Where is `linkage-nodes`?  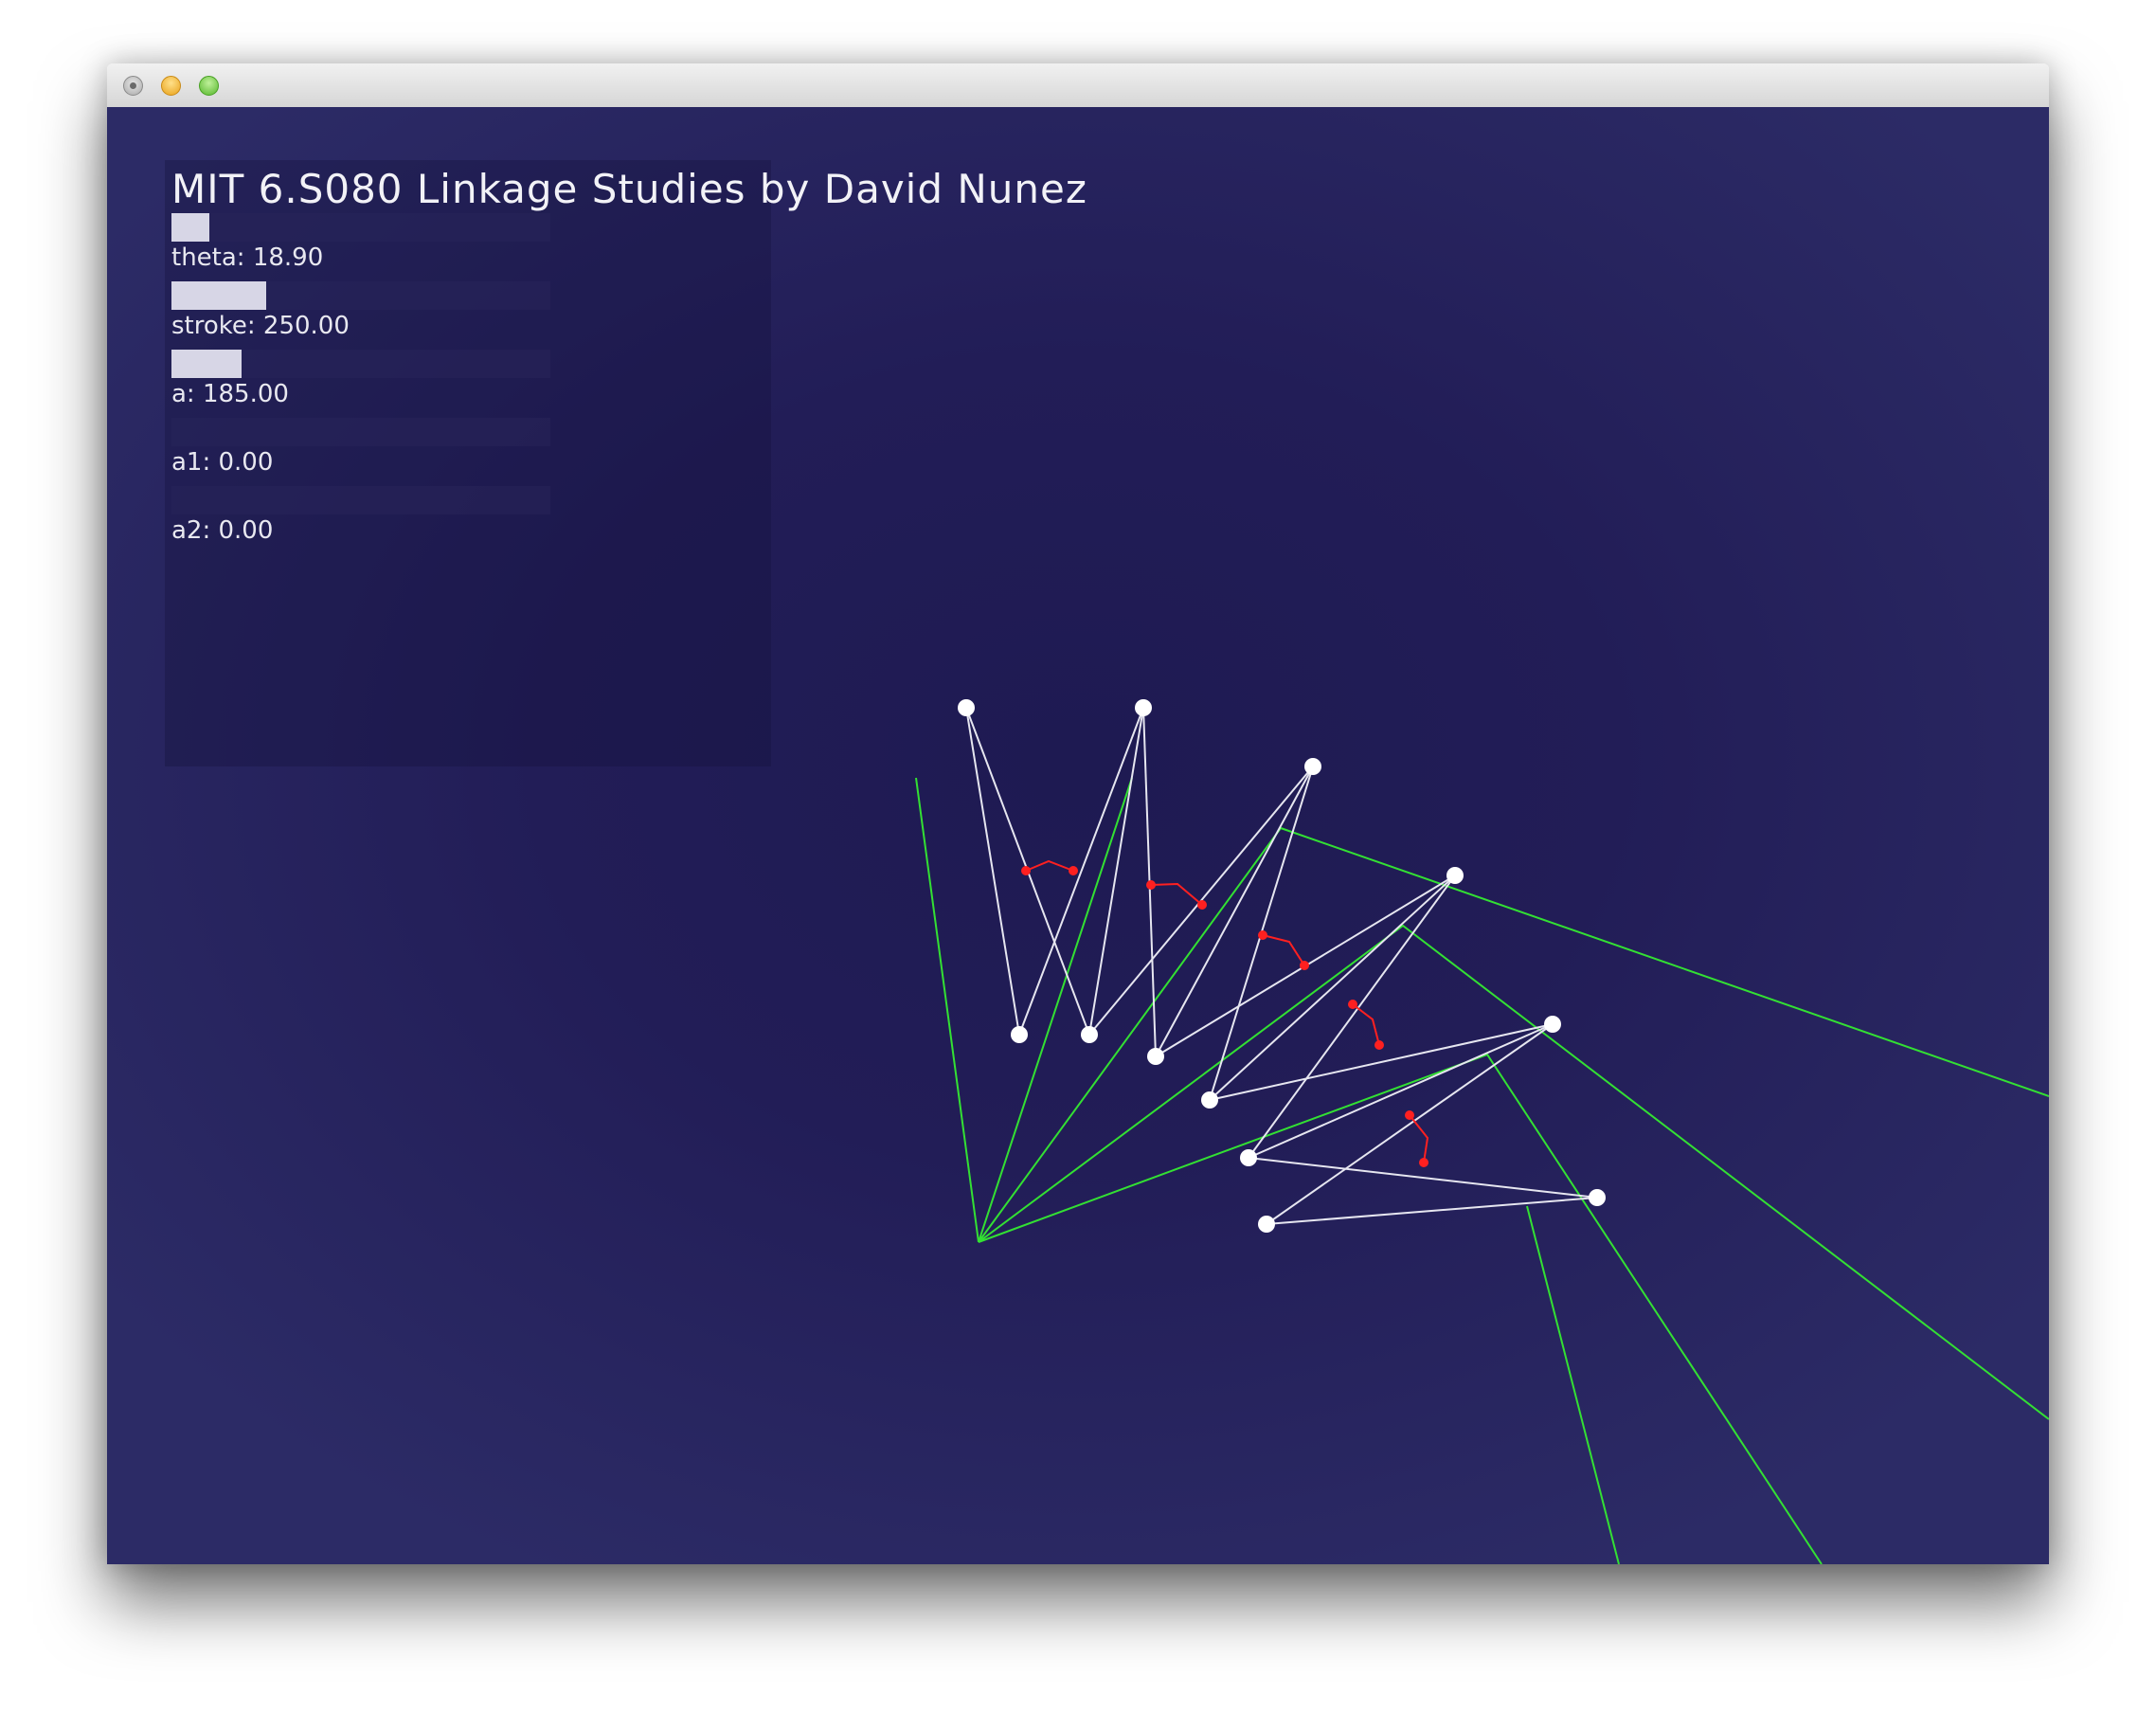 linkage-nodes is located at coordinates (1282, 966).